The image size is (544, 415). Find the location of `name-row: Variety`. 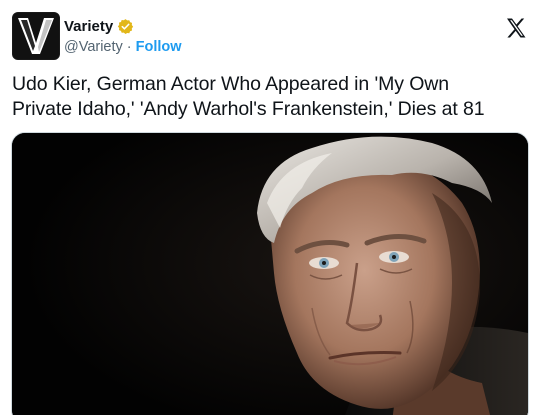

name-row: Variety is located at coordinates (99, 26).